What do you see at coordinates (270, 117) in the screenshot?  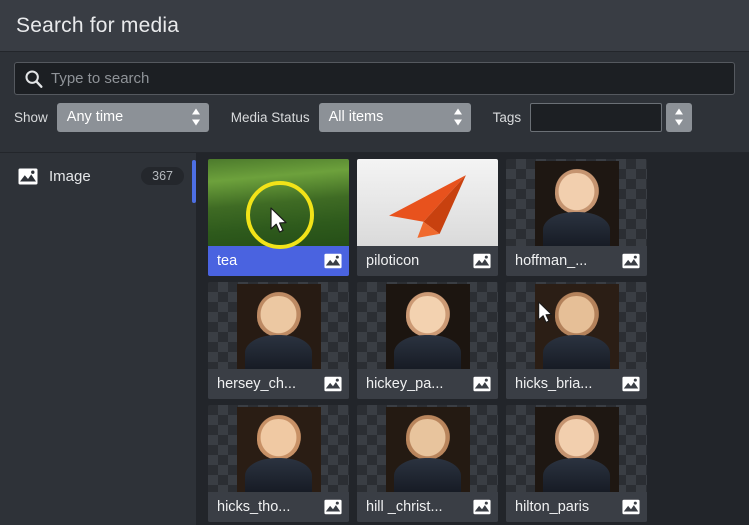 I see `media-status-label: Media Status` at bounding box center [270, 117].